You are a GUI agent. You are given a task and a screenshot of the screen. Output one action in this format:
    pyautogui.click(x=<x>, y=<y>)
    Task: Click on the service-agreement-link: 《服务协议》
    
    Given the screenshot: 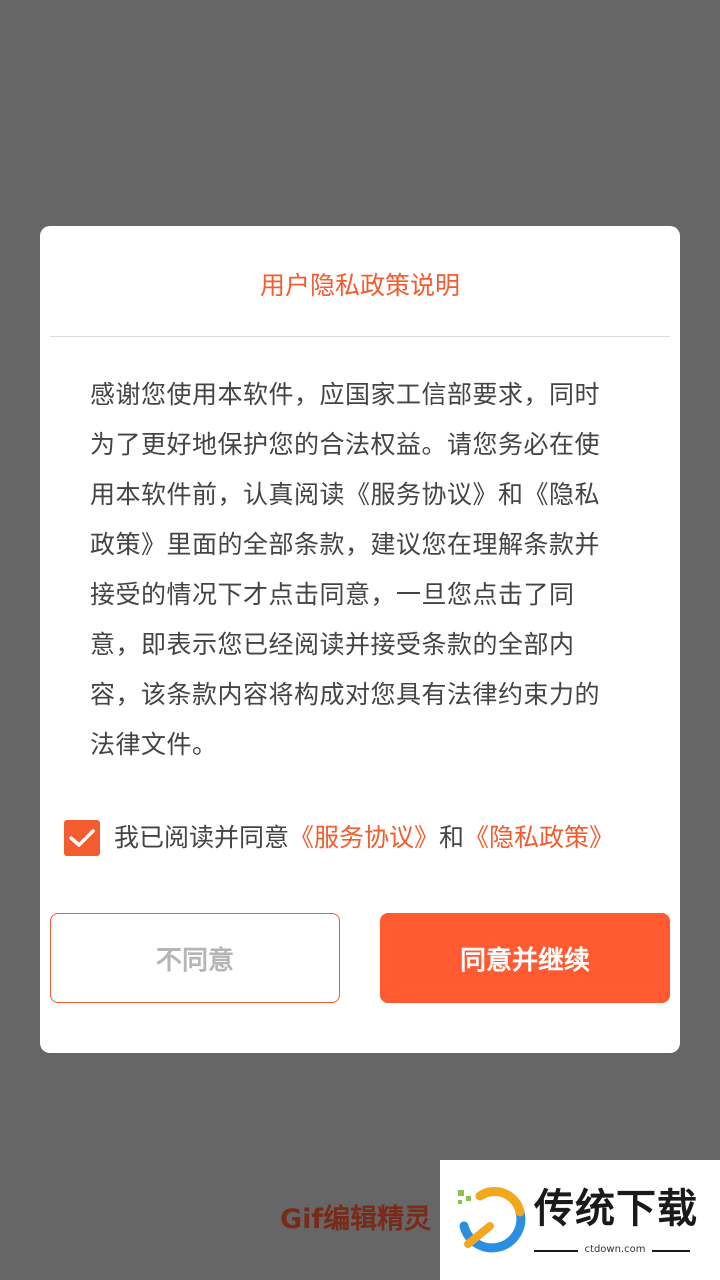 What is the action you would take?
    pyautogui.click(x=364, y=838)
    